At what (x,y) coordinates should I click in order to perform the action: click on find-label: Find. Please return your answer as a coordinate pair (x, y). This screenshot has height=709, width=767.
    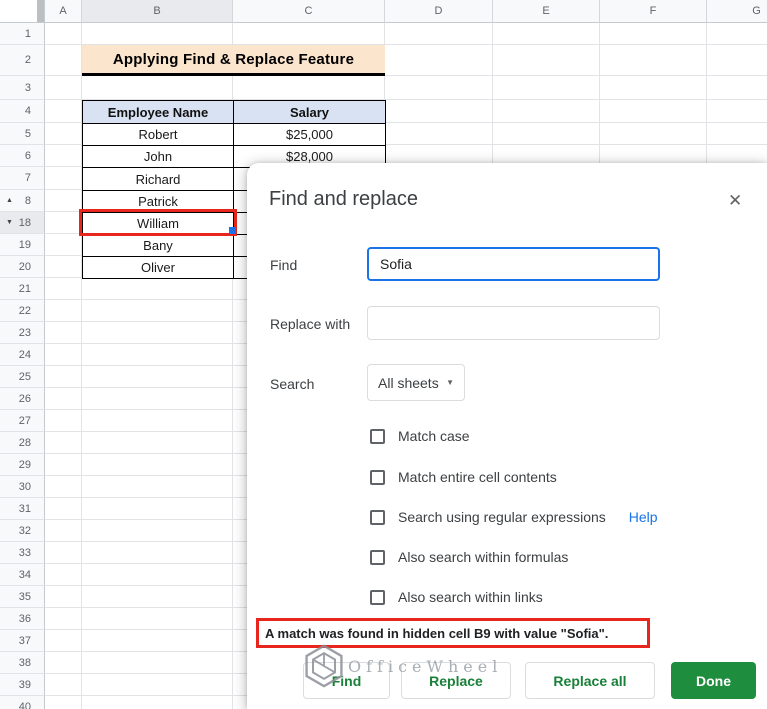
    Looking at the image, I should click on (284, 265).